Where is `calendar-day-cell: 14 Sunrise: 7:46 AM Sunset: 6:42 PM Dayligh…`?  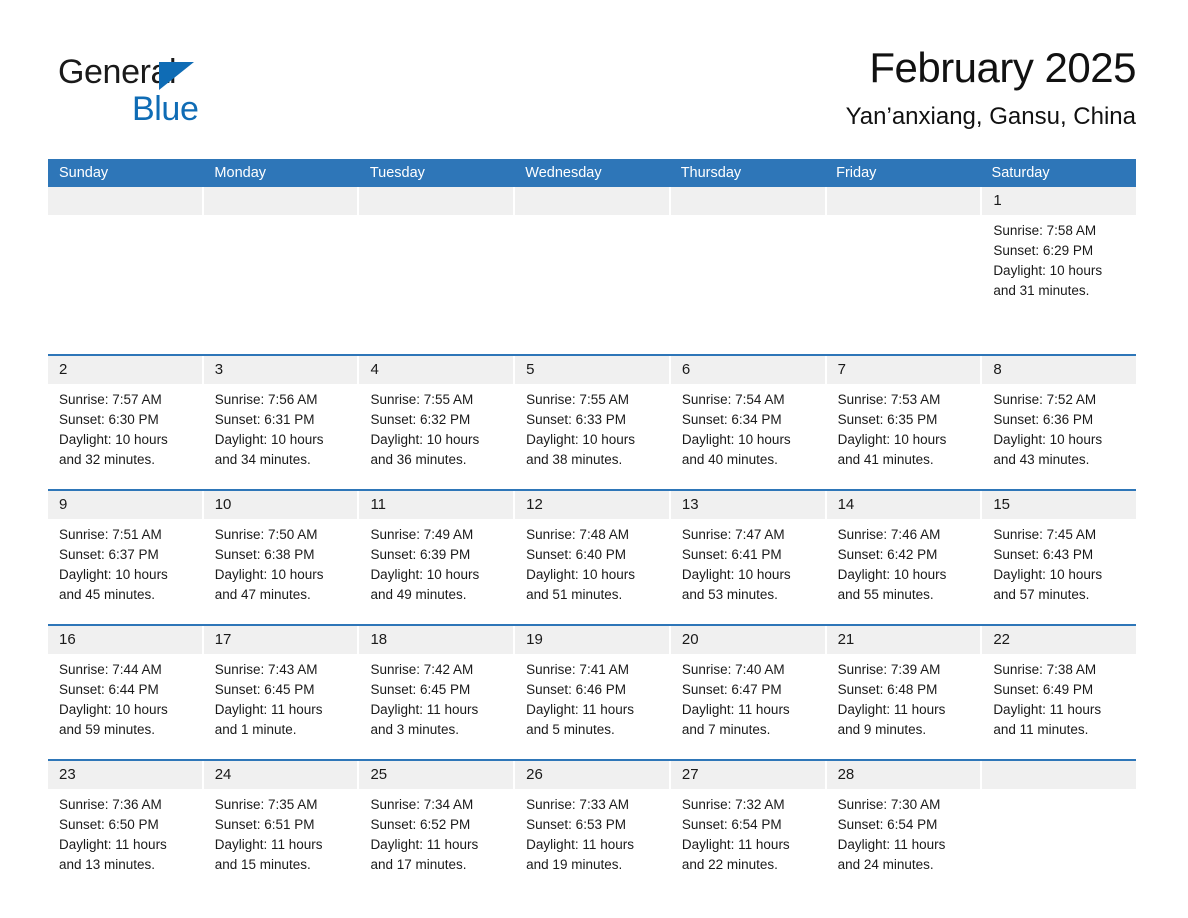
calendar-day-cell: 14 Sunrise: 7:46 AM Sunset: 6:42 PM Dayligh… is located at coordinates (905, 557).